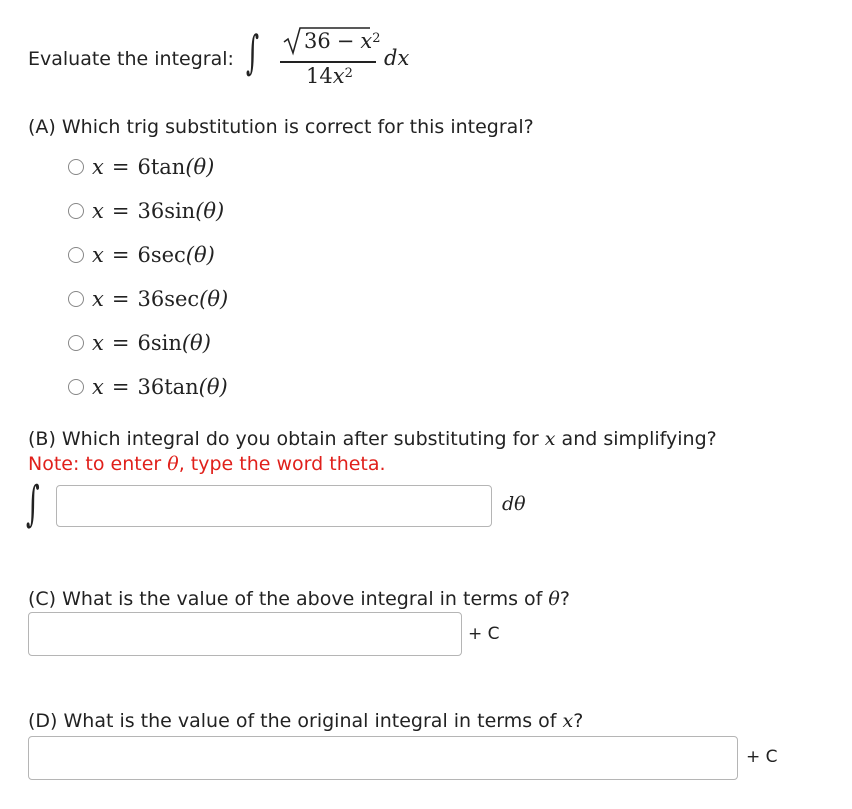 The image size is (852, 809). I want to click on partB-differential: dθ, so click(514, 504).